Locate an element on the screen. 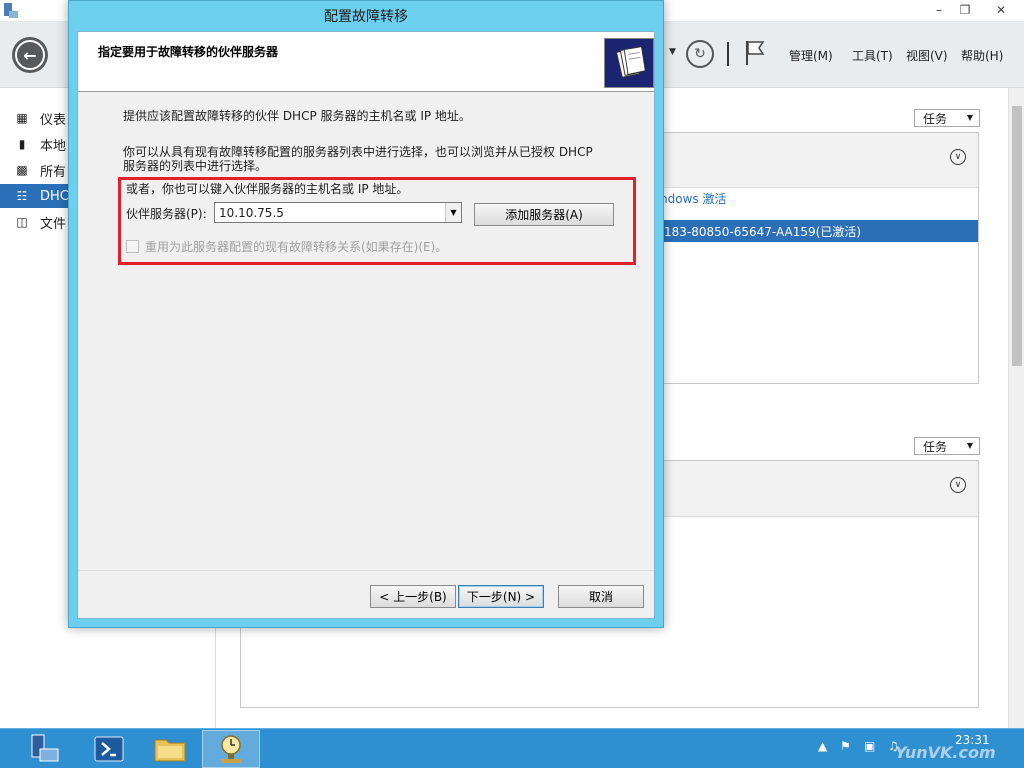 This screenshot has width=1024, height=768. dialog-title: 配置故障转移 is located at coordinates (366, 17).